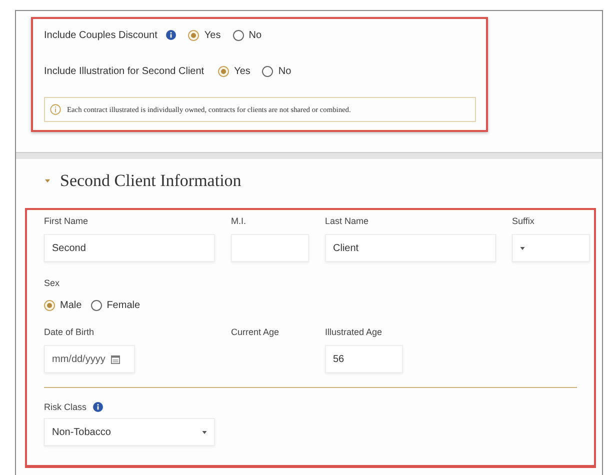 This screenshot has height=475, width=607. Describe the element at coordinates (151, 181) in the screenshot. I see `section-title: Second Client Information` at that location.